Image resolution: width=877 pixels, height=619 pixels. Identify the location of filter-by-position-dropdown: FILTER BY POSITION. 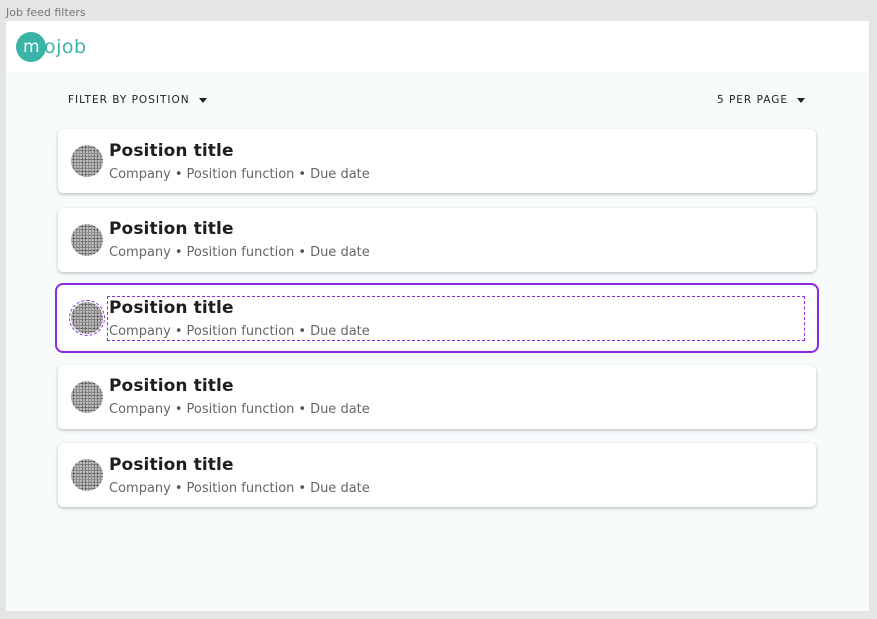
(137, 100).